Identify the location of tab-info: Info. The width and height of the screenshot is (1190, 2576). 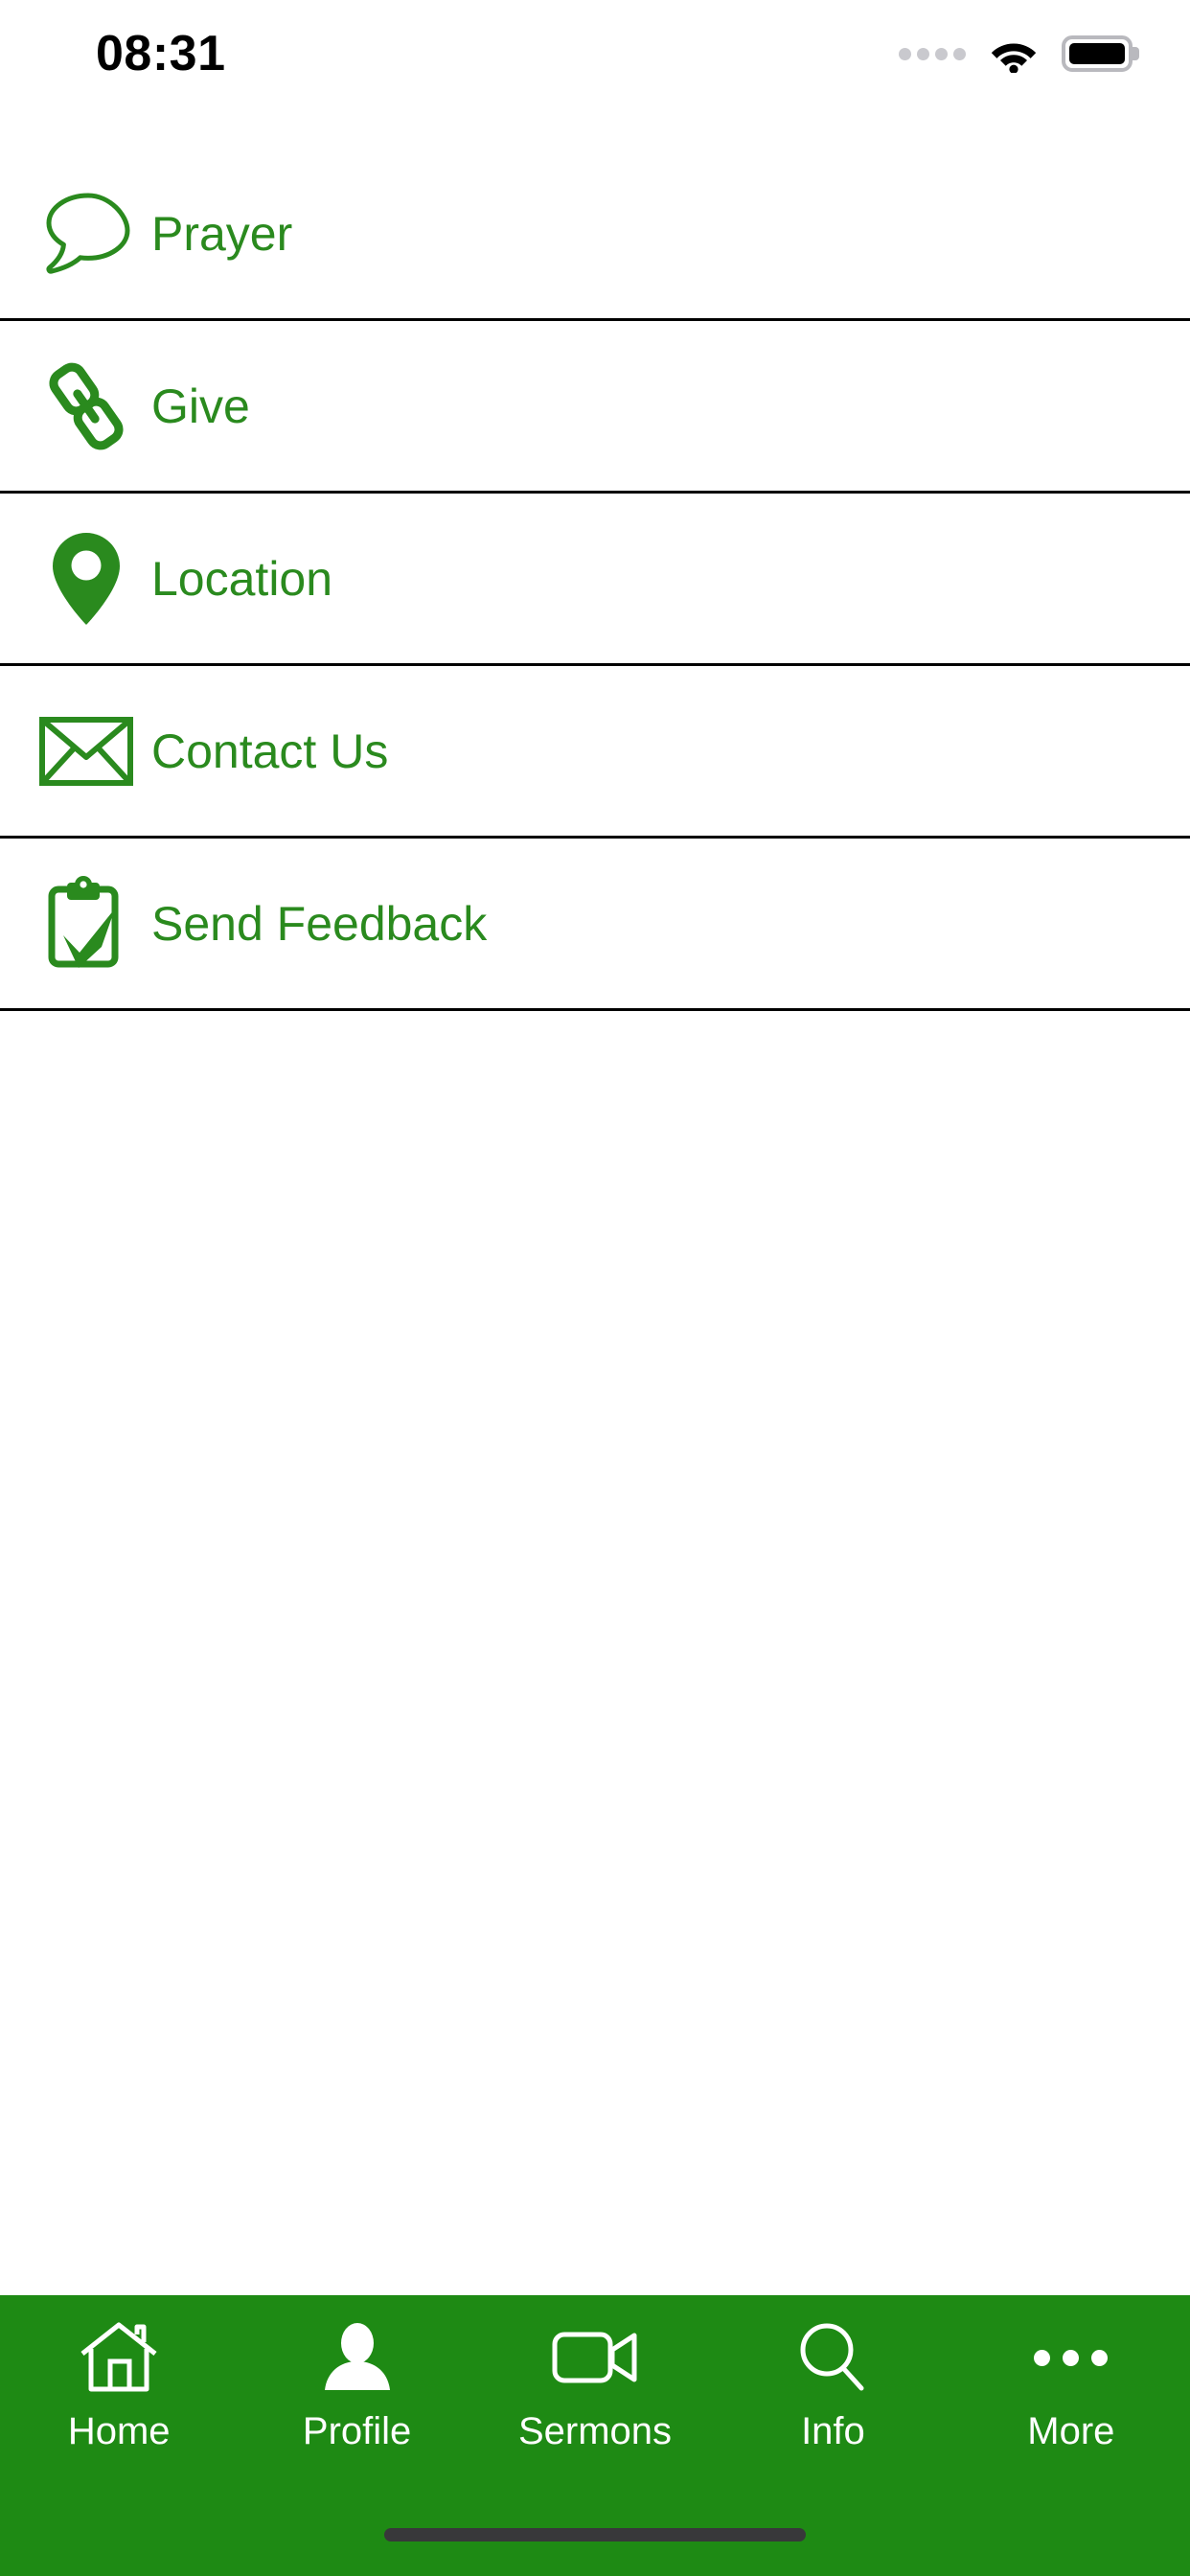
(833, 2401).